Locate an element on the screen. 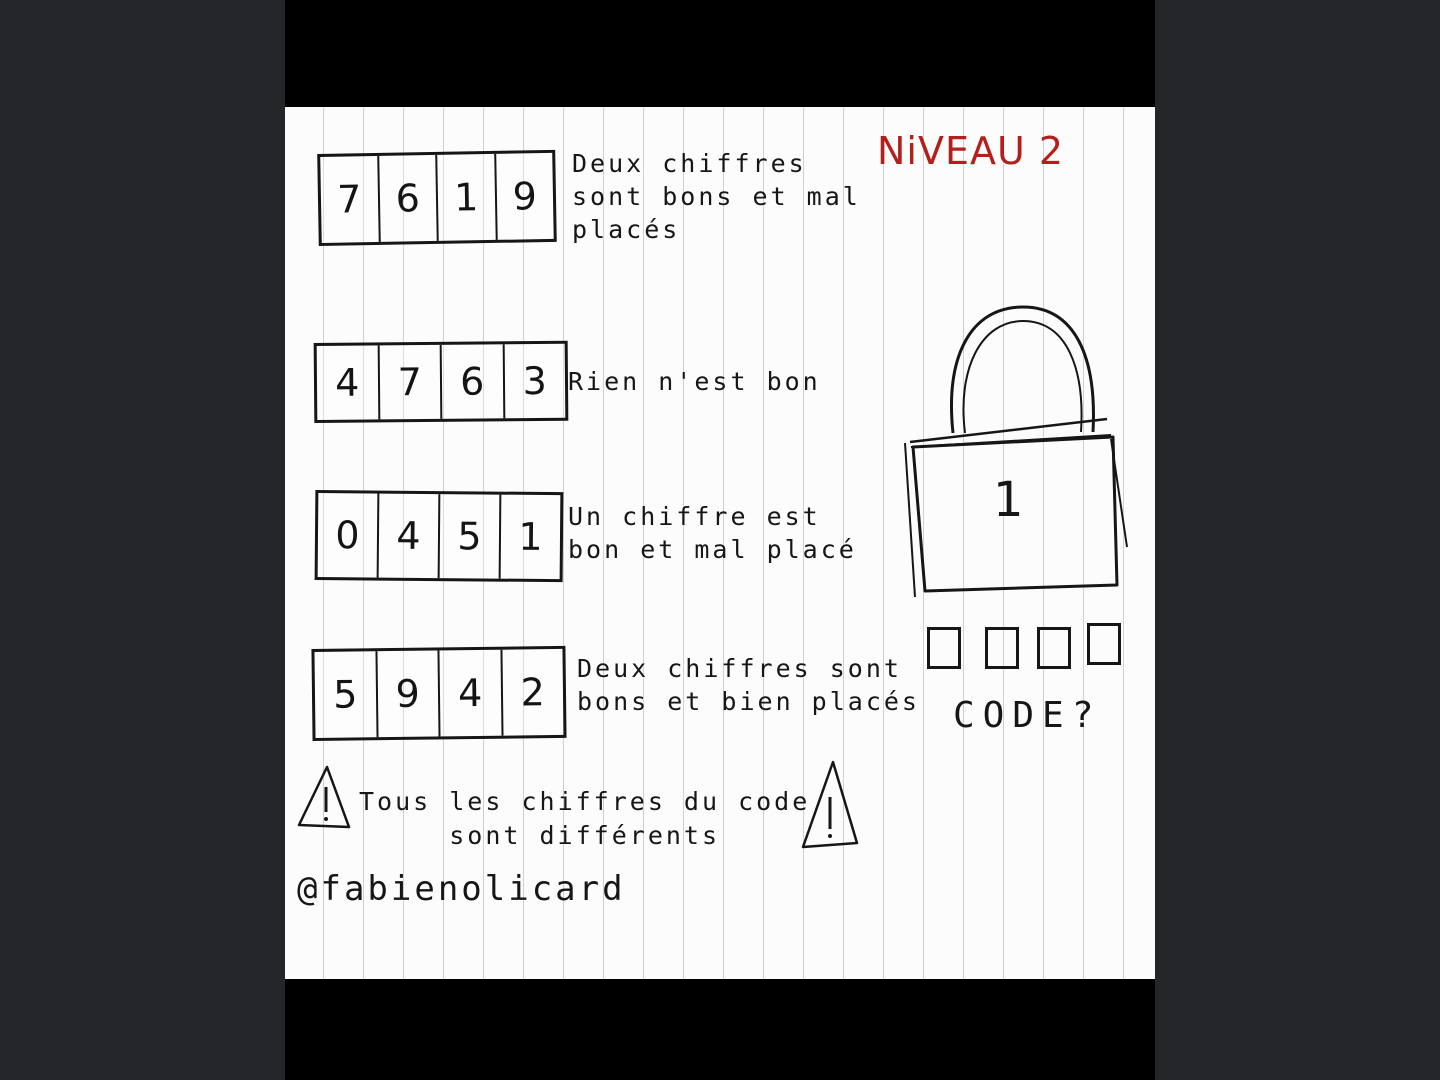 This screenshot has width=1440, height=1080. author-handle: @fabienolicard is located at coordinates (461, 889).